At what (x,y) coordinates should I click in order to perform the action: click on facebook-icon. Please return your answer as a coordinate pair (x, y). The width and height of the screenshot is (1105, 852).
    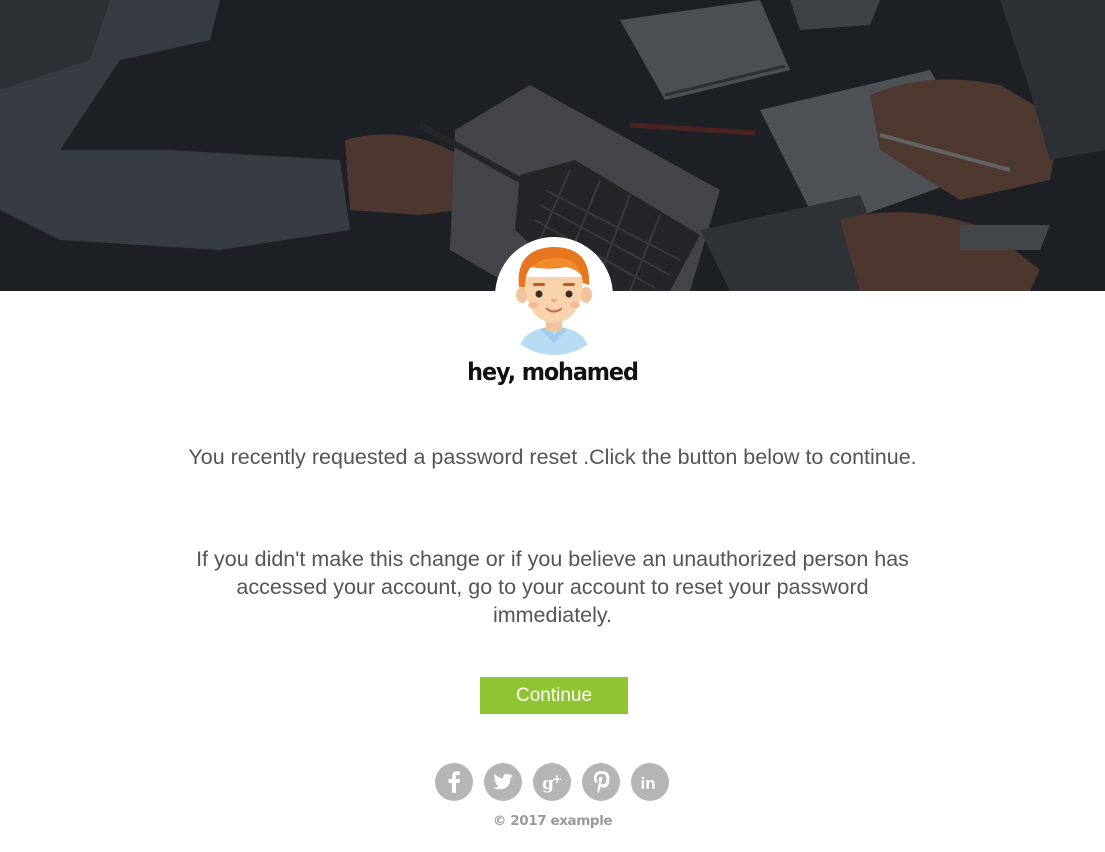
    Looking at the image, I should click on (454, 782).